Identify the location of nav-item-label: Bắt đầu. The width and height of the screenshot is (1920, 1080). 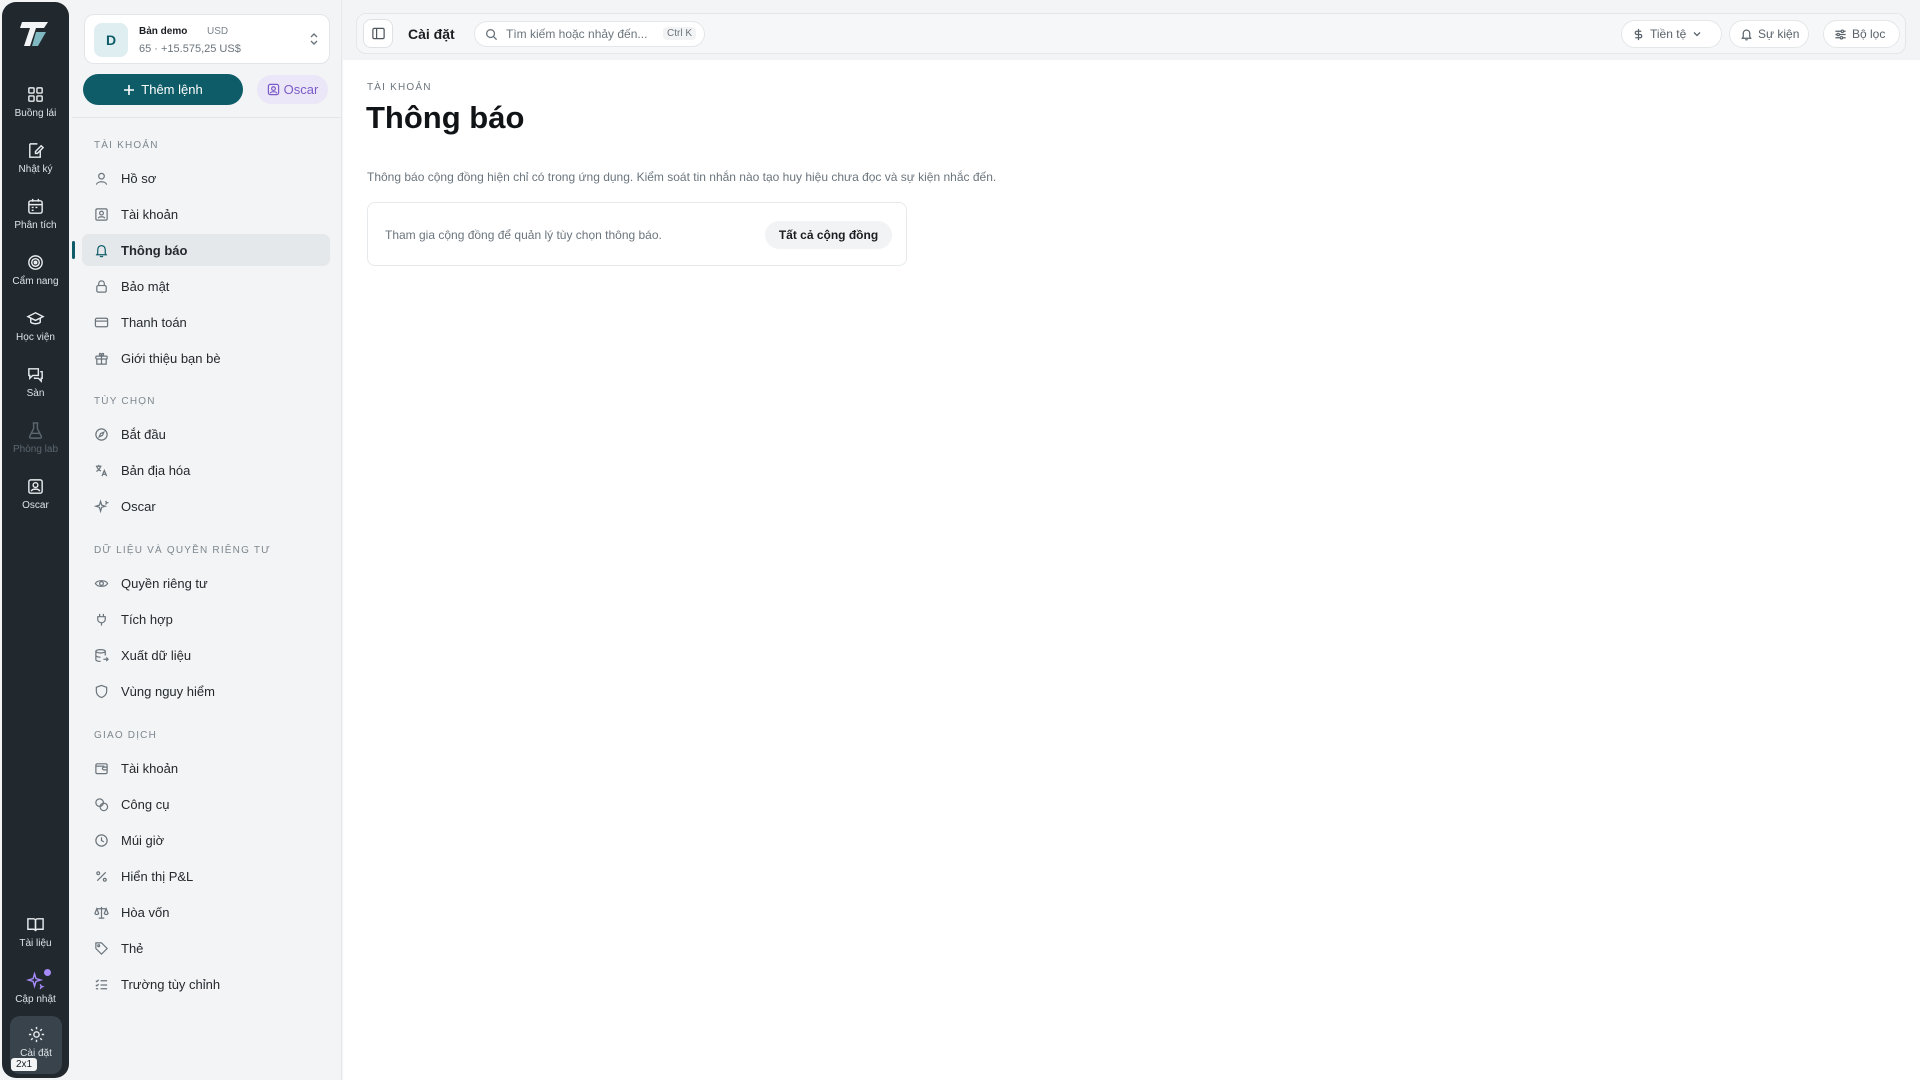
(143, 434).